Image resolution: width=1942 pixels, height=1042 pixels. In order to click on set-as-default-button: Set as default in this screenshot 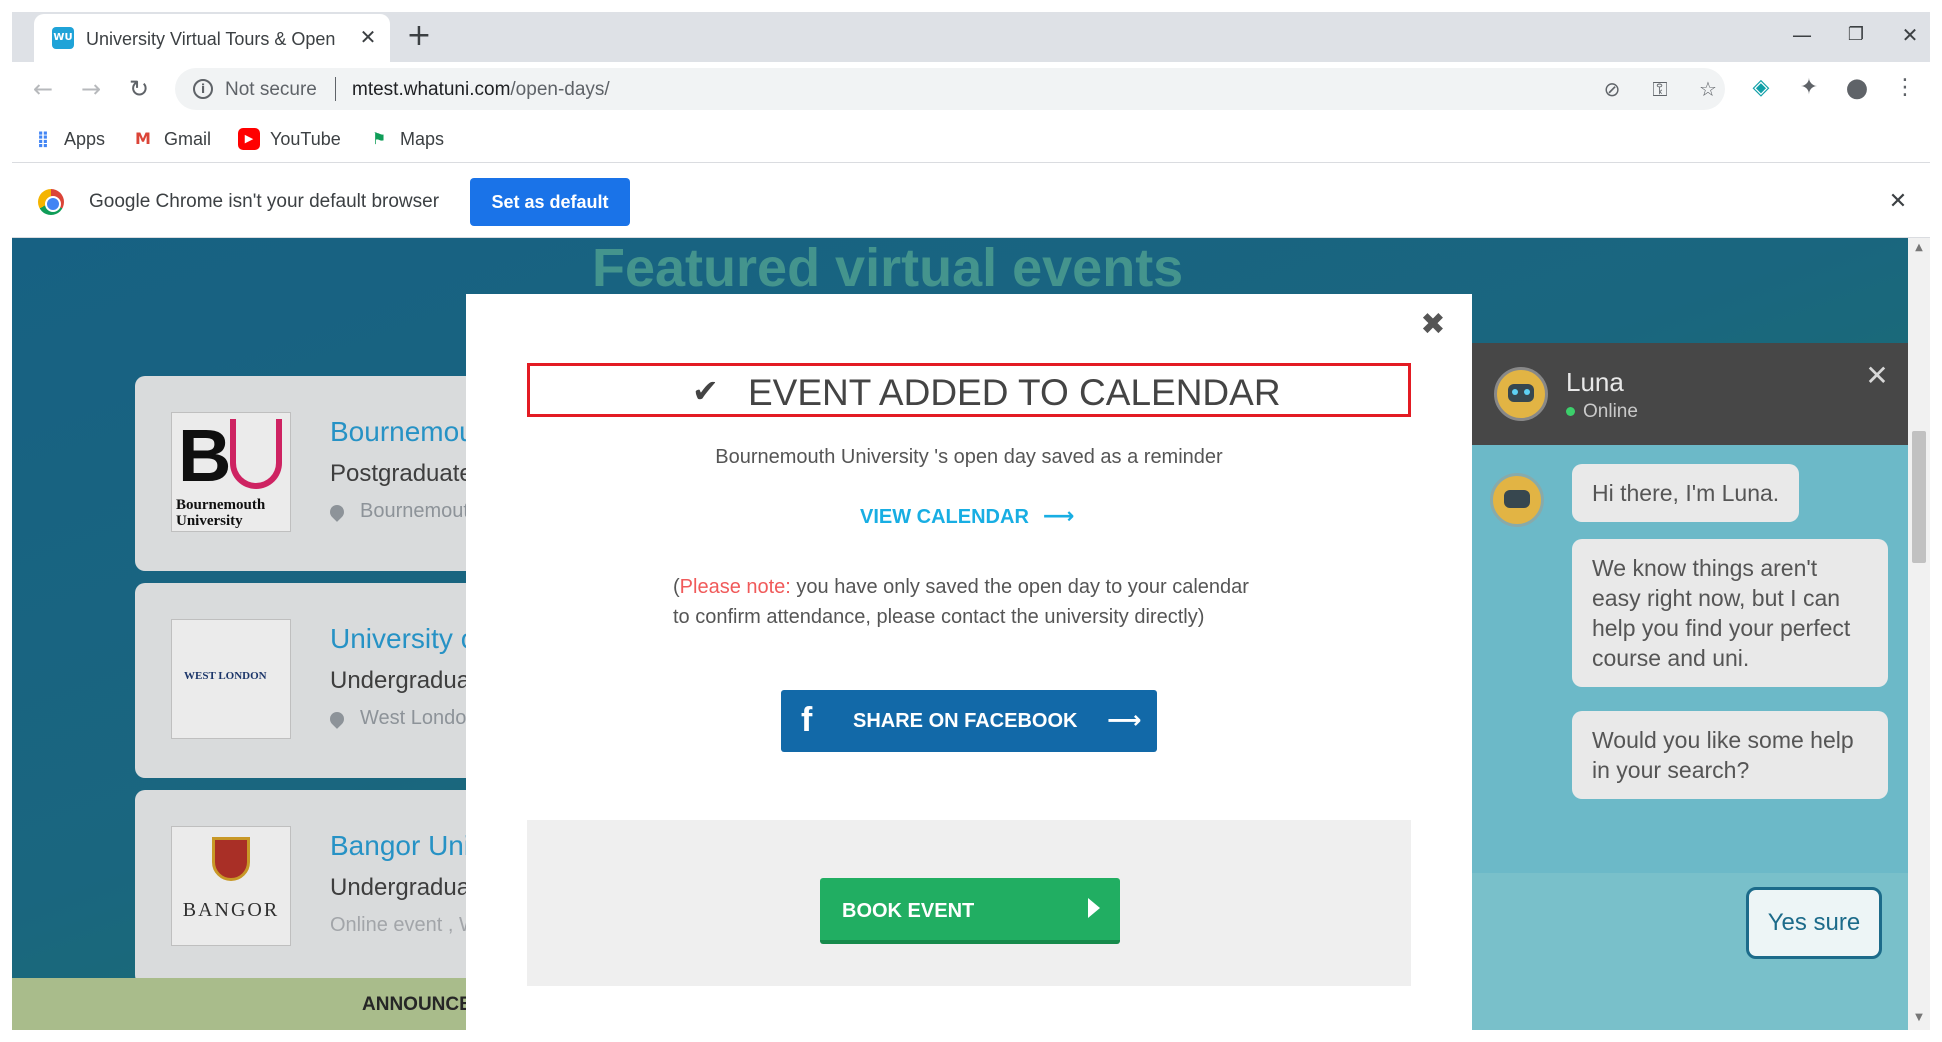, I will do `click(550, 202)`.